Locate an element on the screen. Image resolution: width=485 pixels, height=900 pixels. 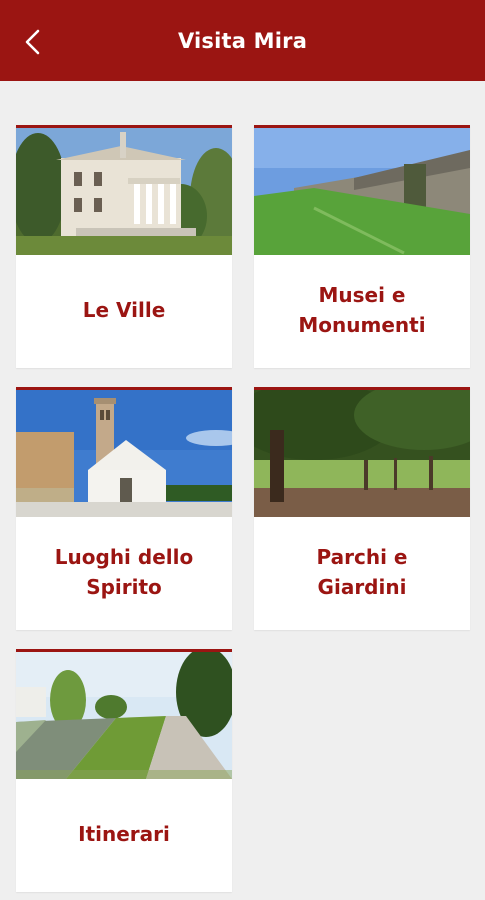
parchi-photo is located at coordinates (362, 453).